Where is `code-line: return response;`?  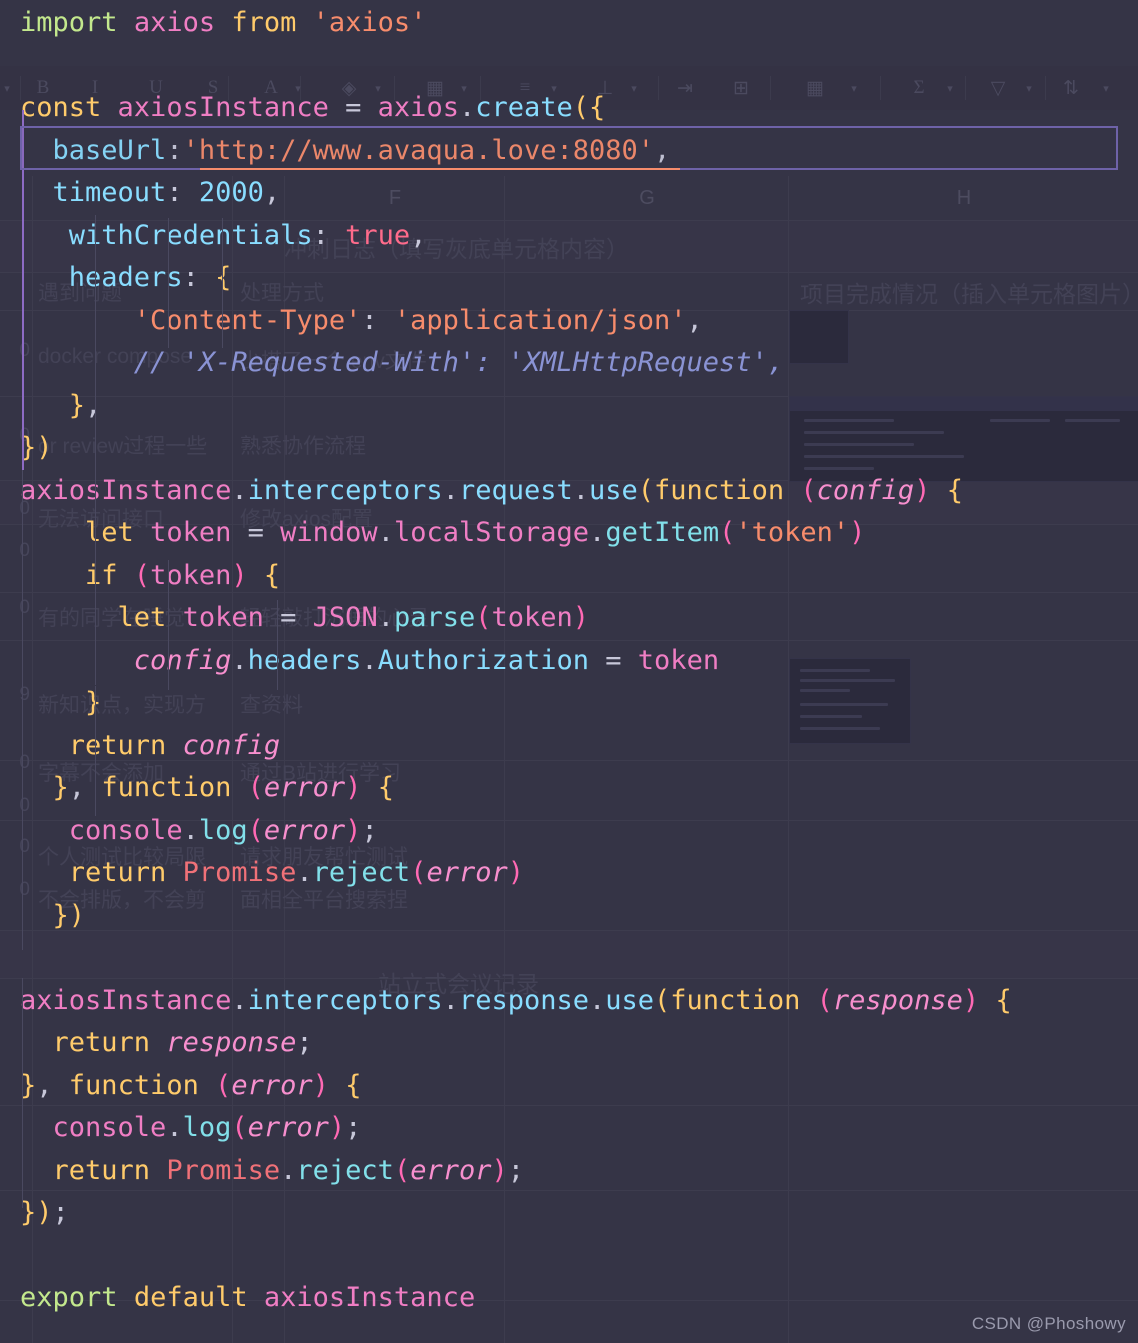 code-line: return response; is located at coordinates (569, 1043).